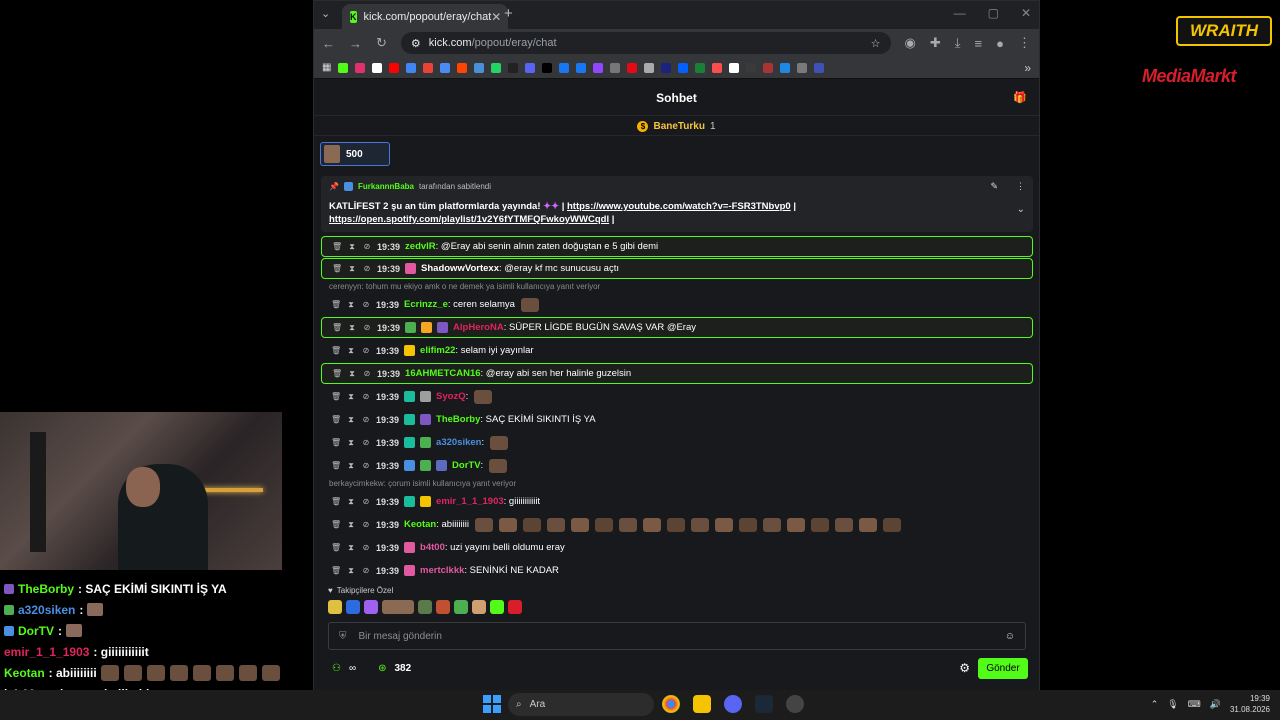 This screenshot has height=720, width=1280. I want to click on chat-message: 🗑 ⧗ ⊘ 19:39 Ecrinzz_e: ceren selamya, so click(677, 304).